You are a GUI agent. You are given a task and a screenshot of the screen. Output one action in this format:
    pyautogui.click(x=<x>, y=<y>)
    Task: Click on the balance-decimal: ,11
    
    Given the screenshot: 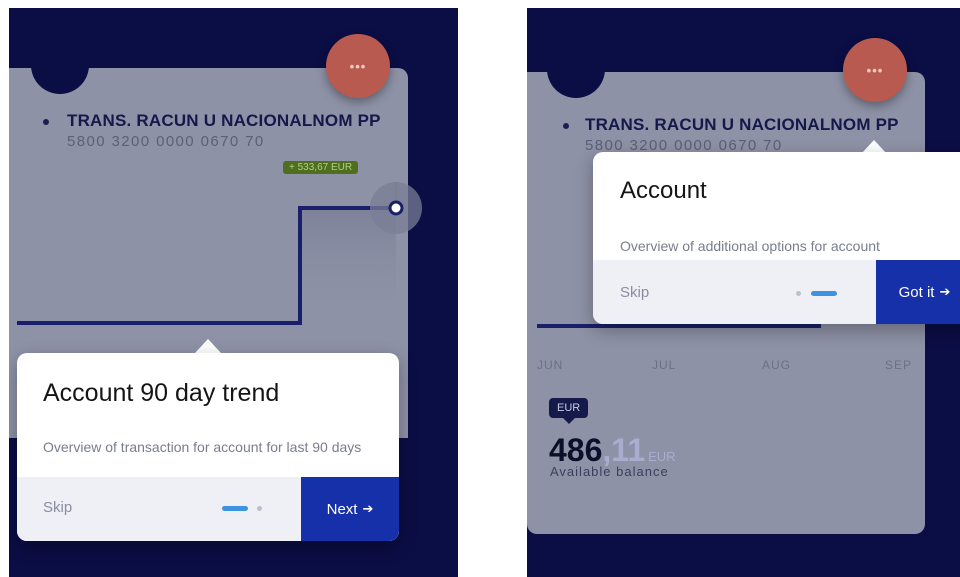 What is the action you would take?
    pyautogui.click(x=624, y=450)
    